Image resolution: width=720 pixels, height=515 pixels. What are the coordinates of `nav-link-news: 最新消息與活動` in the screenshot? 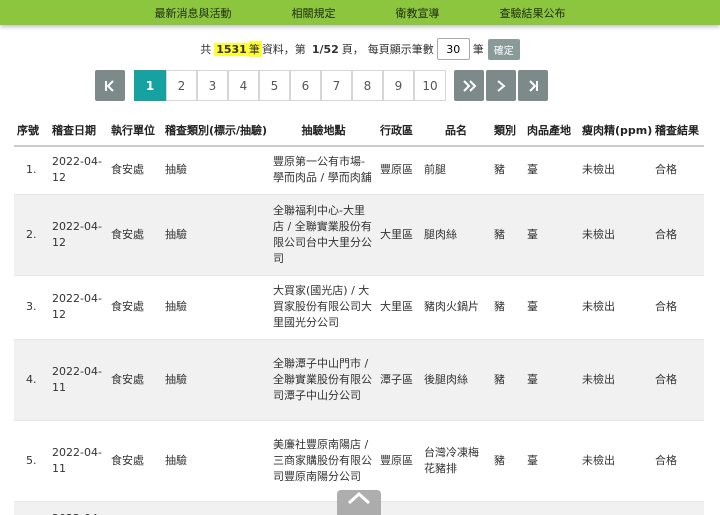 It's located at (193, 13).